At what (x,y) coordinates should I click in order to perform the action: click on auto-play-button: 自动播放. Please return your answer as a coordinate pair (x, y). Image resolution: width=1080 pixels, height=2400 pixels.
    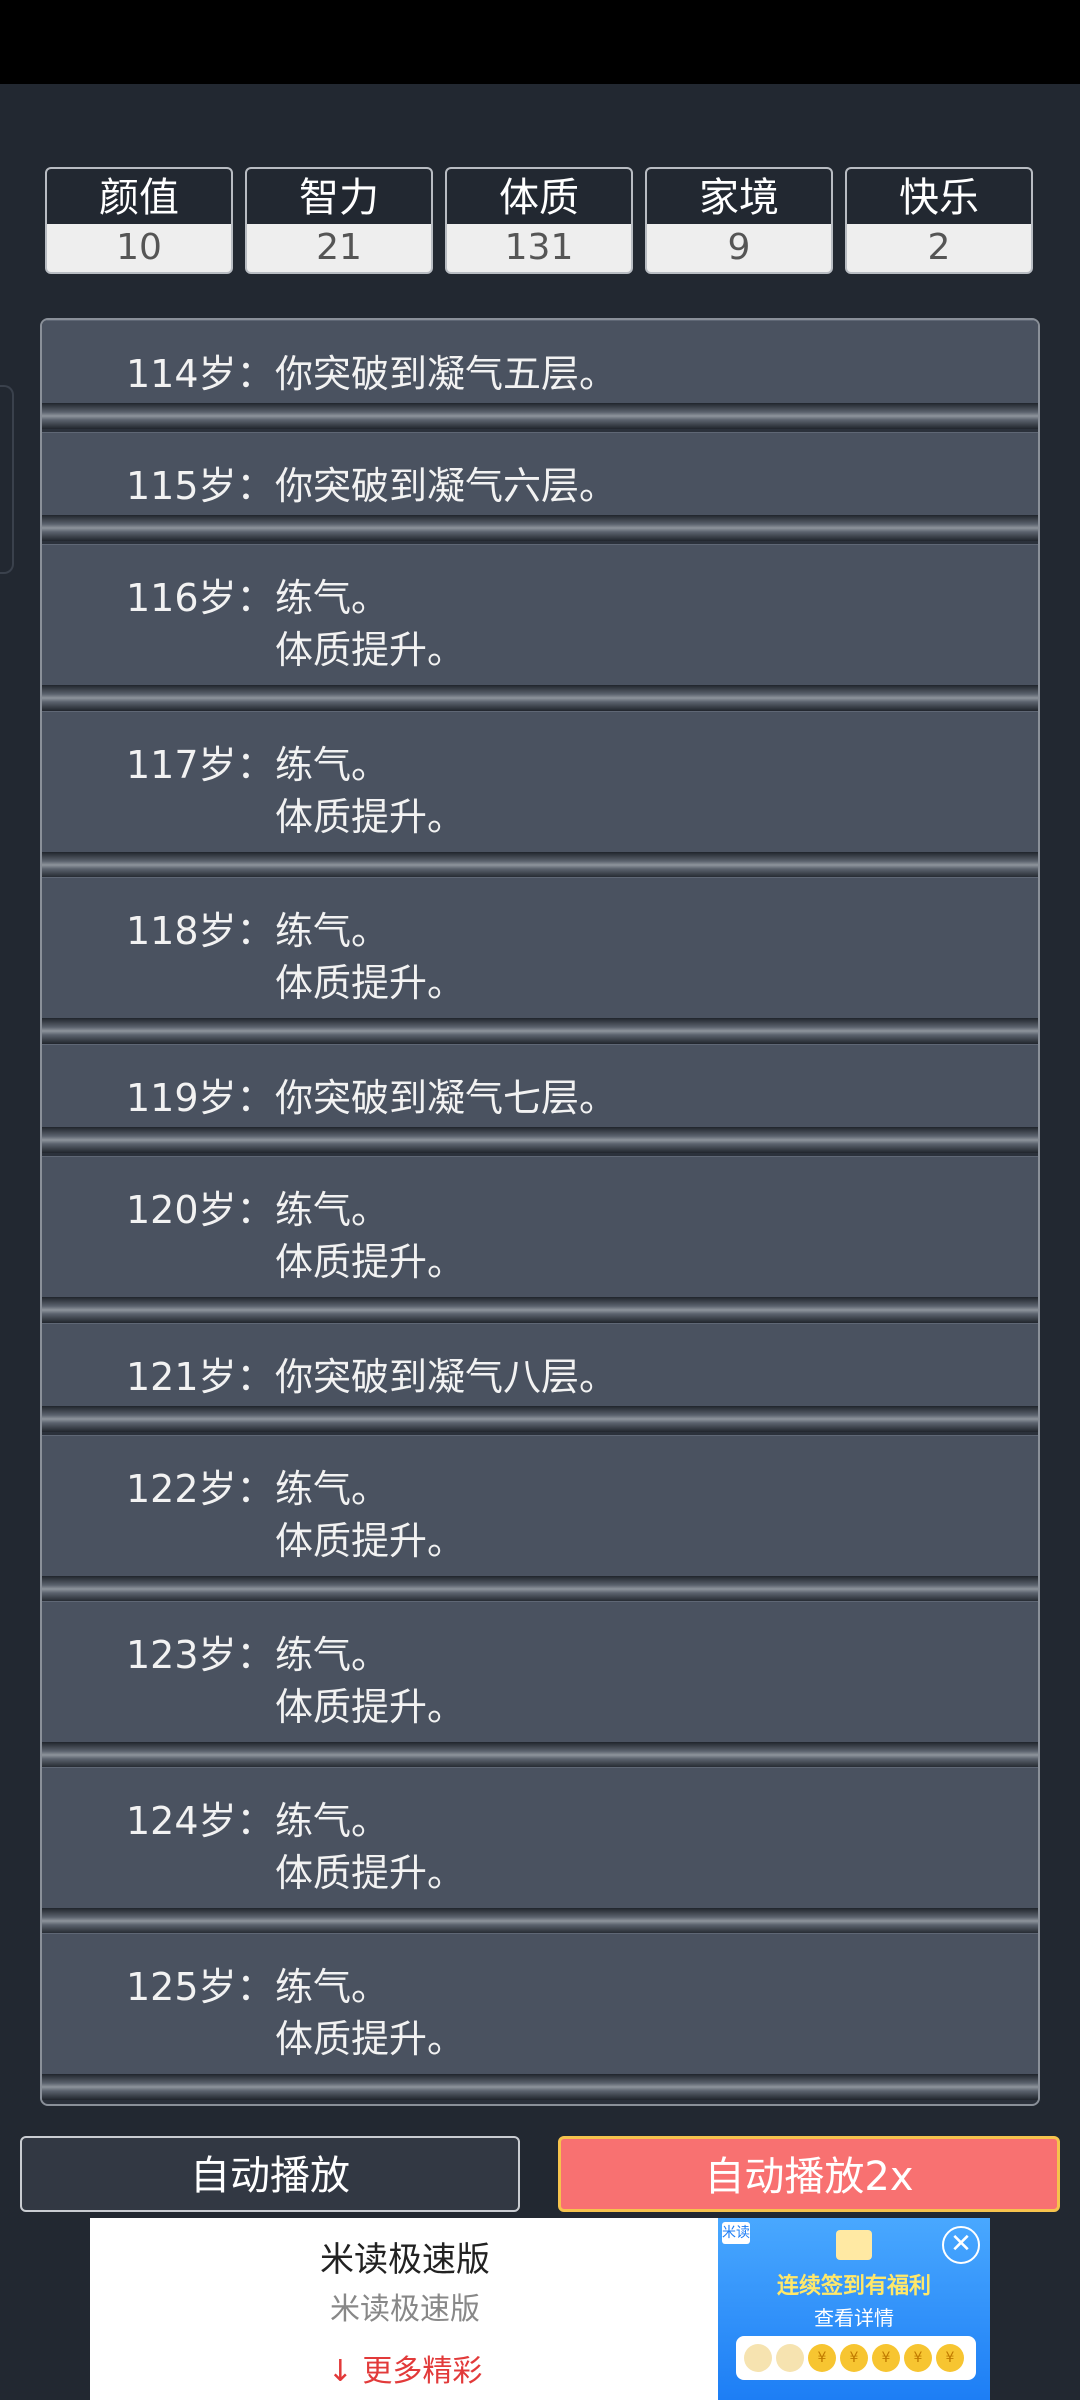
    Looking at the image, I should click on (270, 2174).